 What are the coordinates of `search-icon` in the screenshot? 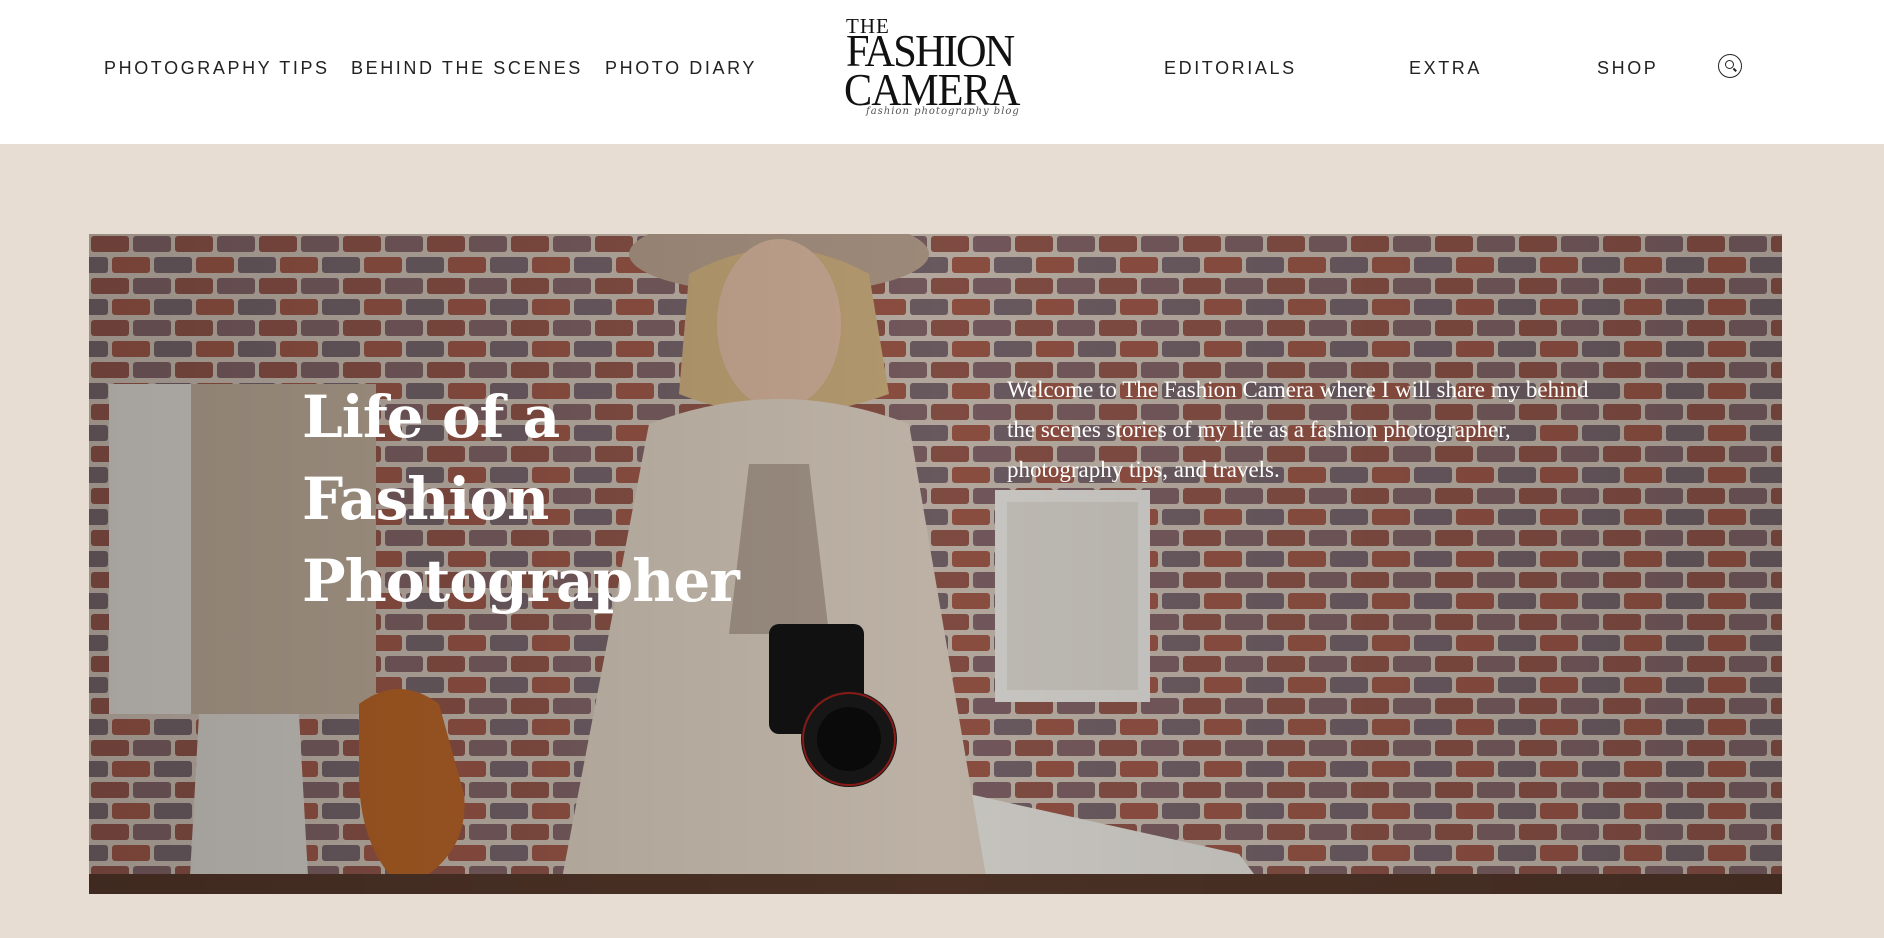 It's located at (1730, 66).